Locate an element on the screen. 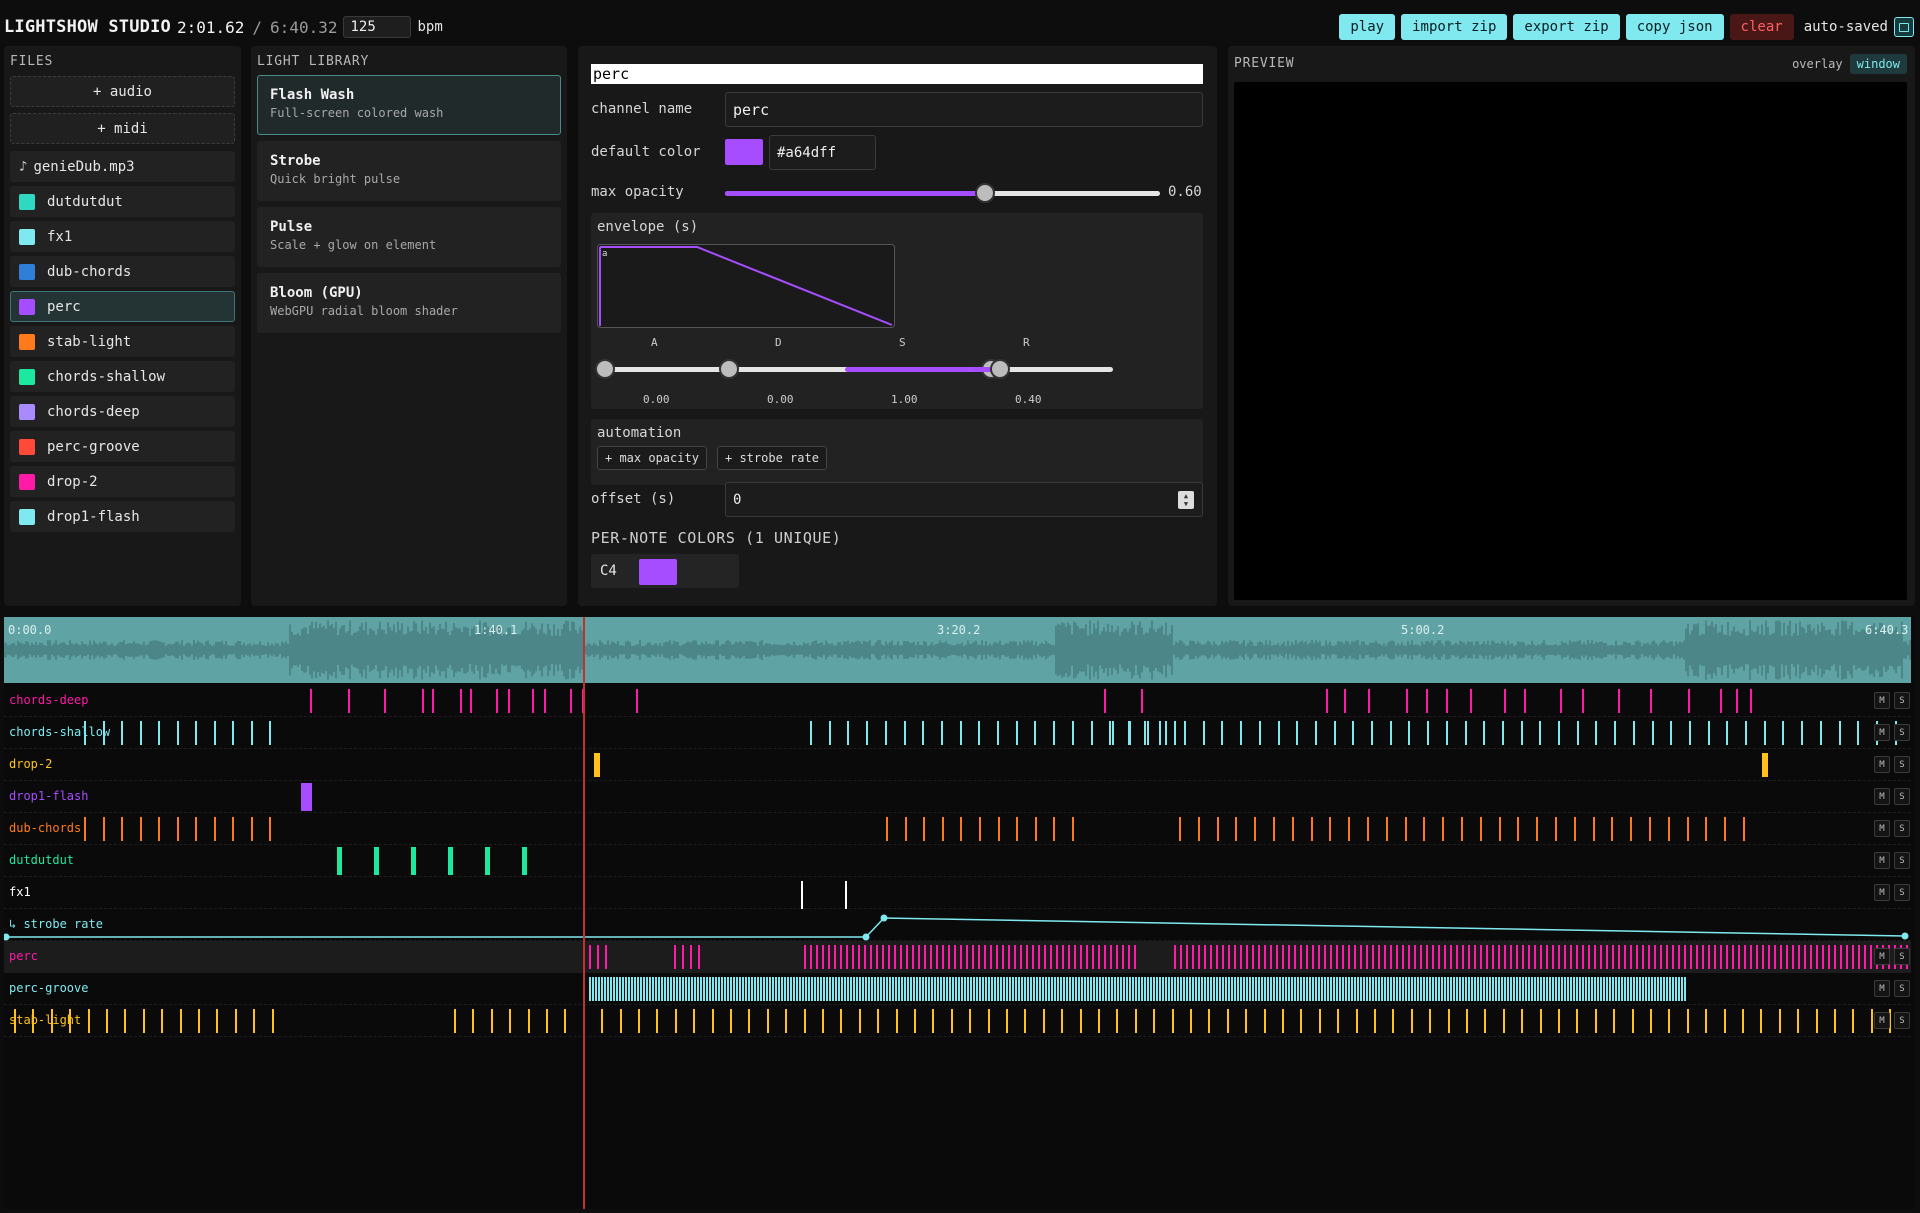  channel-item-perc: perc is located at coordinates (122, 306).